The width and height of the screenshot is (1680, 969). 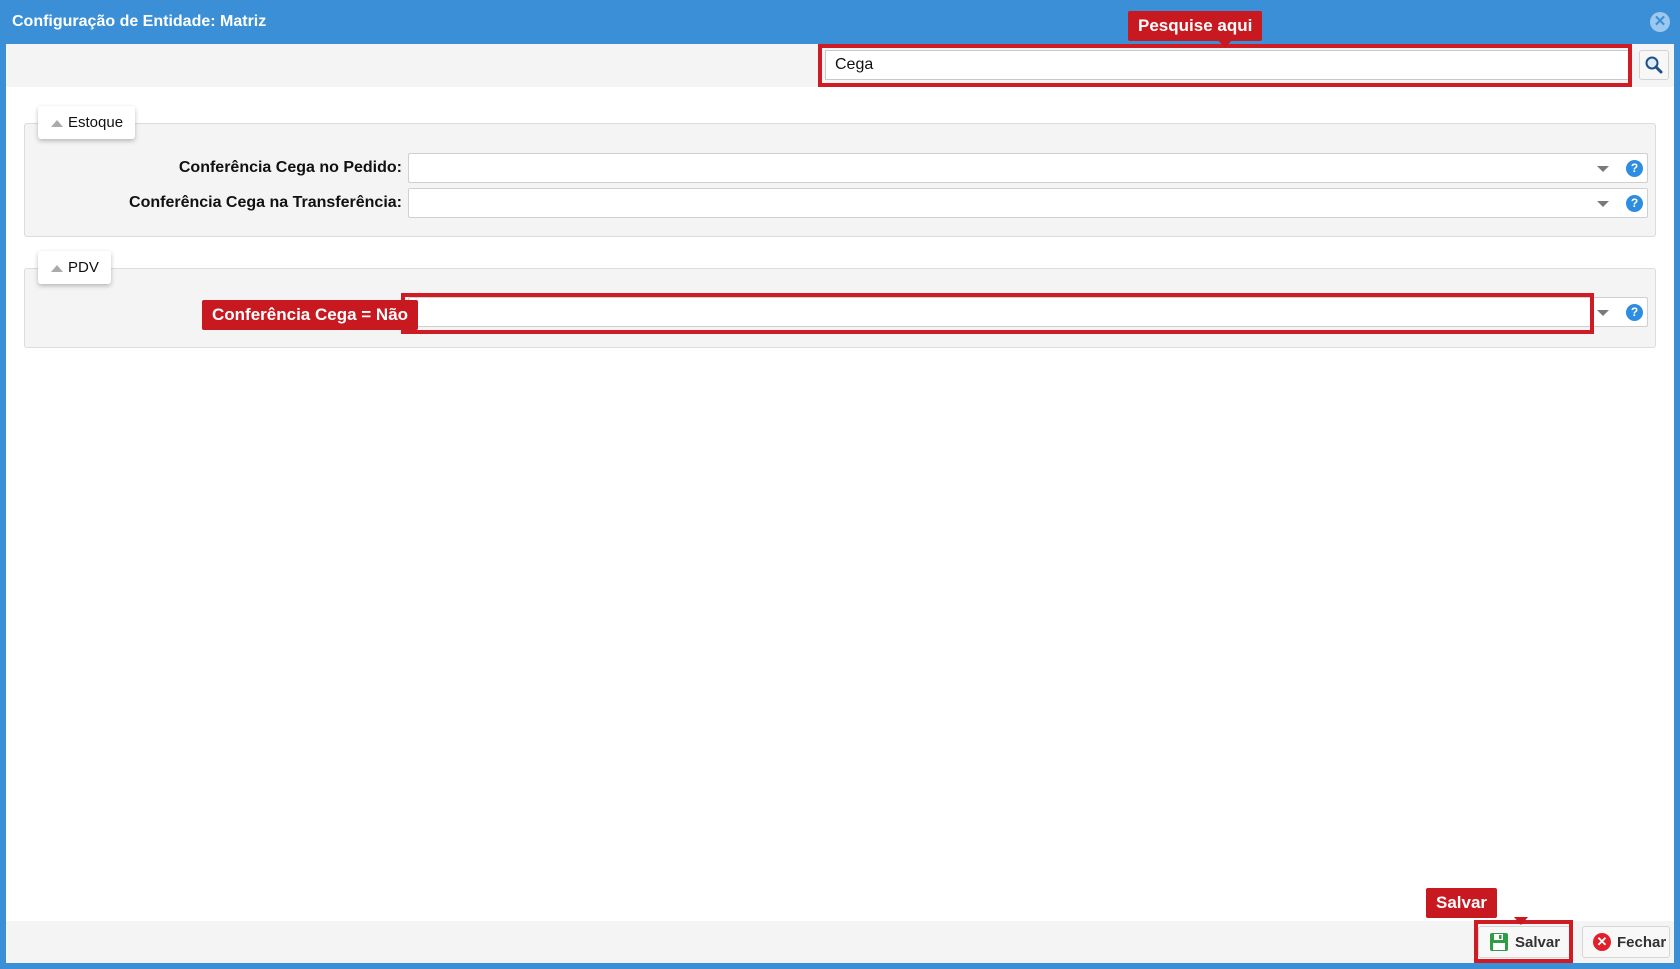 I want to click on section-title: Estoque, so click(x=96, y=122).